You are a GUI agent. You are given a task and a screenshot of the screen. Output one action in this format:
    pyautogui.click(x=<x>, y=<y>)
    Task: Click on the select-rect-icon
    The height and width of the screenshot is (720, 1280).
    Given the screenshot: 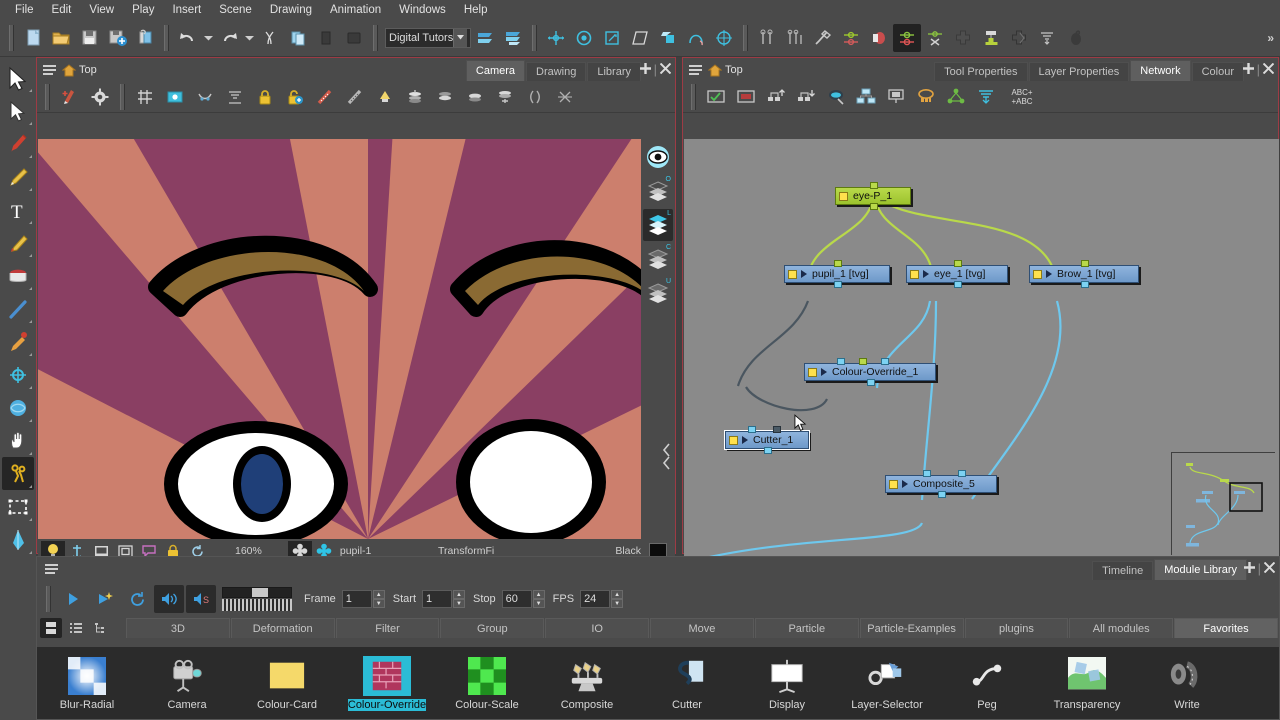 What is the action you would take?
    pyautogui.click(x=18, y=506)
    